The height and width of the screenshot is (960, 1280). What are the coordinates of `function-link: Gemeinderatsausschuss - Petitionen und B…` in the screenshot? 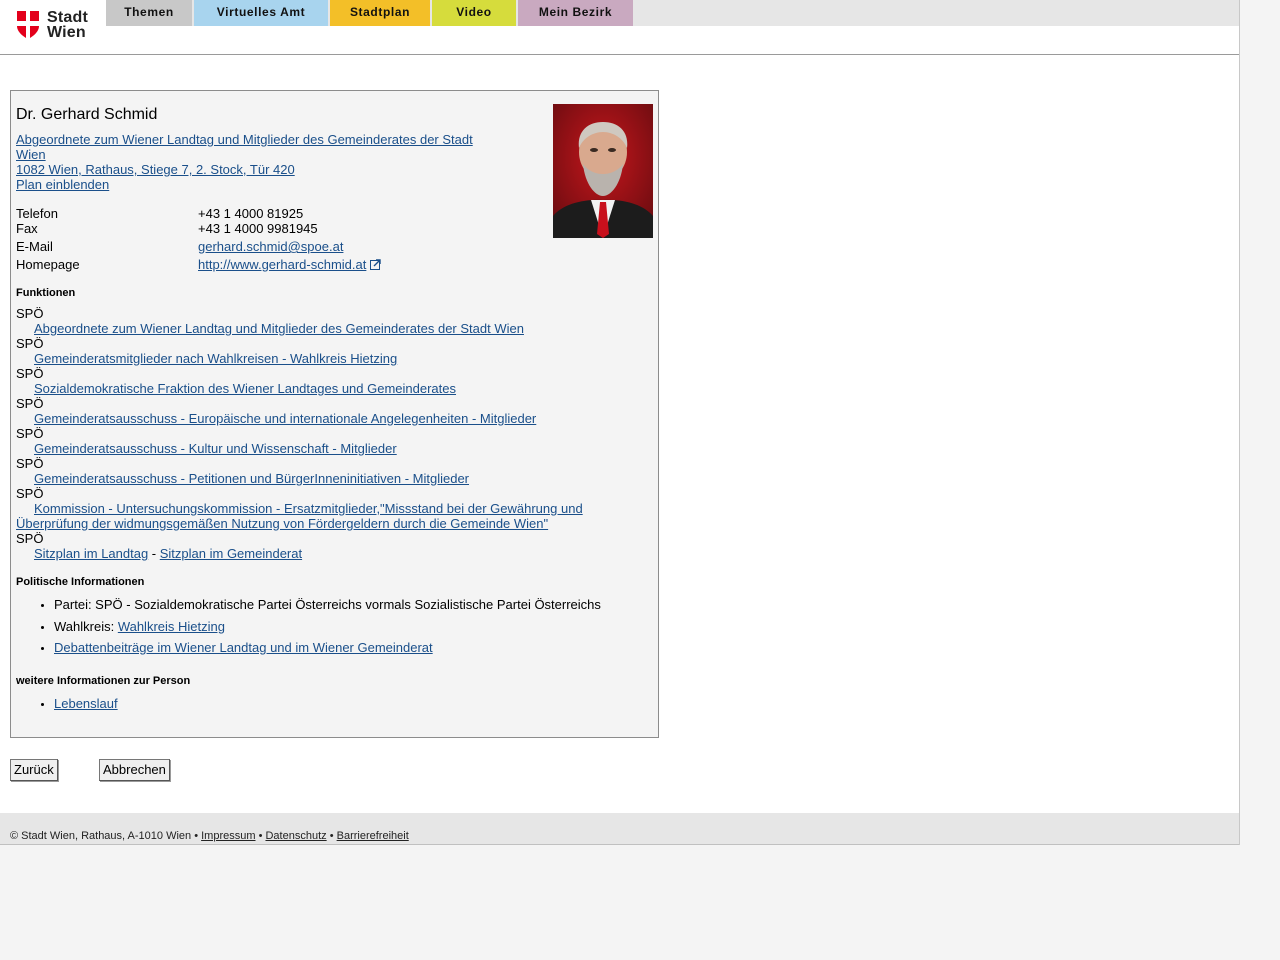 It's located at (316, 478).